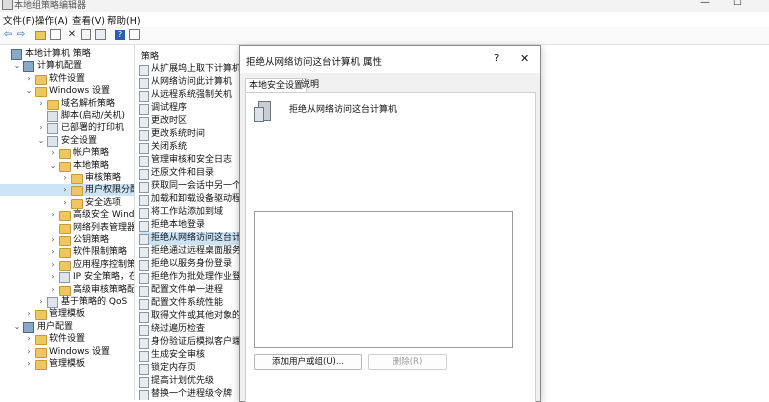  Describe the element at coordinates (189, 69) in the screenshot. I see `policy-row: 从扩展坞上取下计算机` at that location.